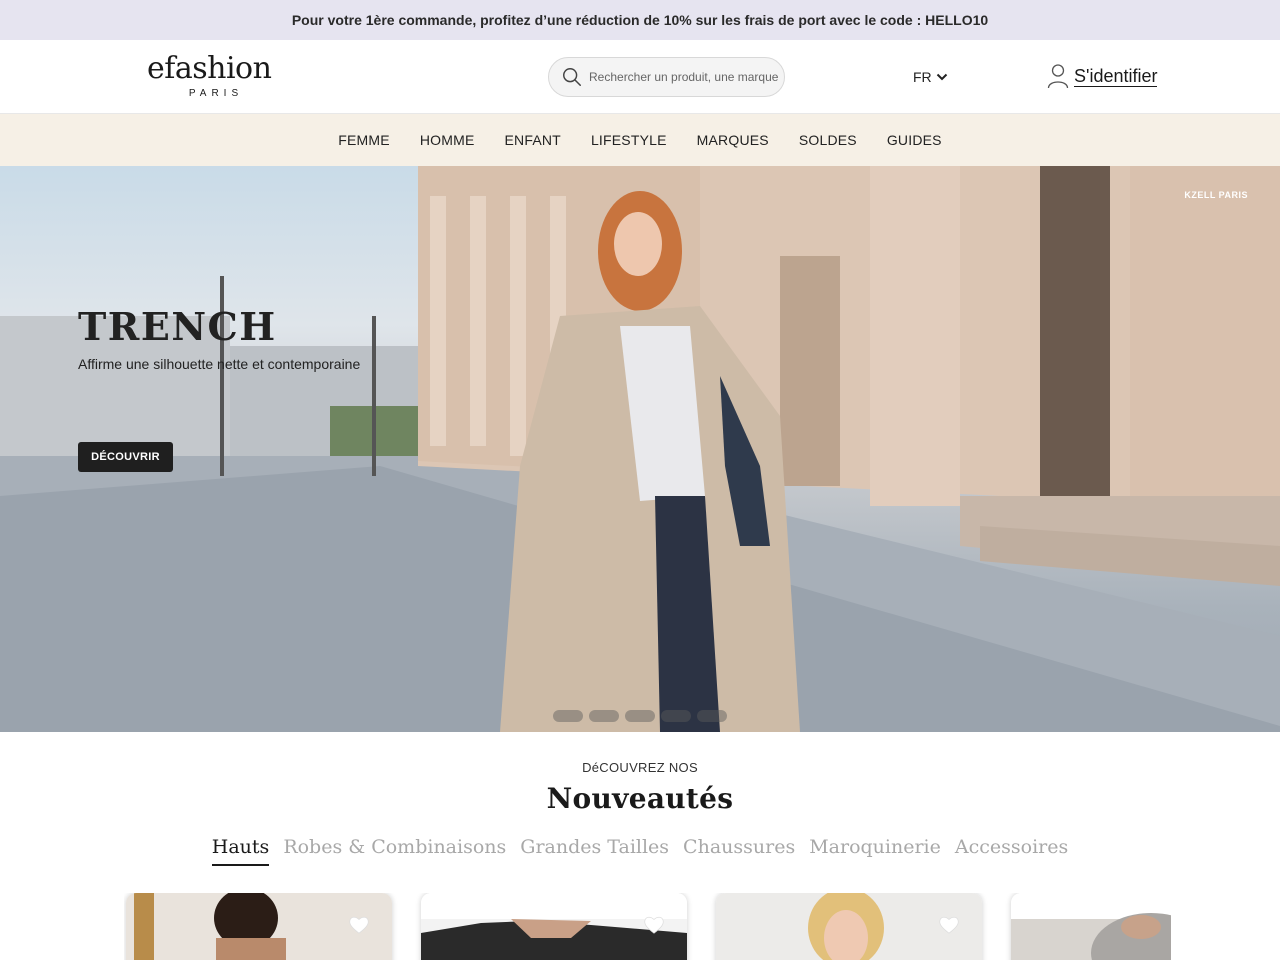 Image resolution: width=1280 pixels, height=960 pixels. I want to click on section-kicker: DéCOUVREZ NOS, so click(640, 767).